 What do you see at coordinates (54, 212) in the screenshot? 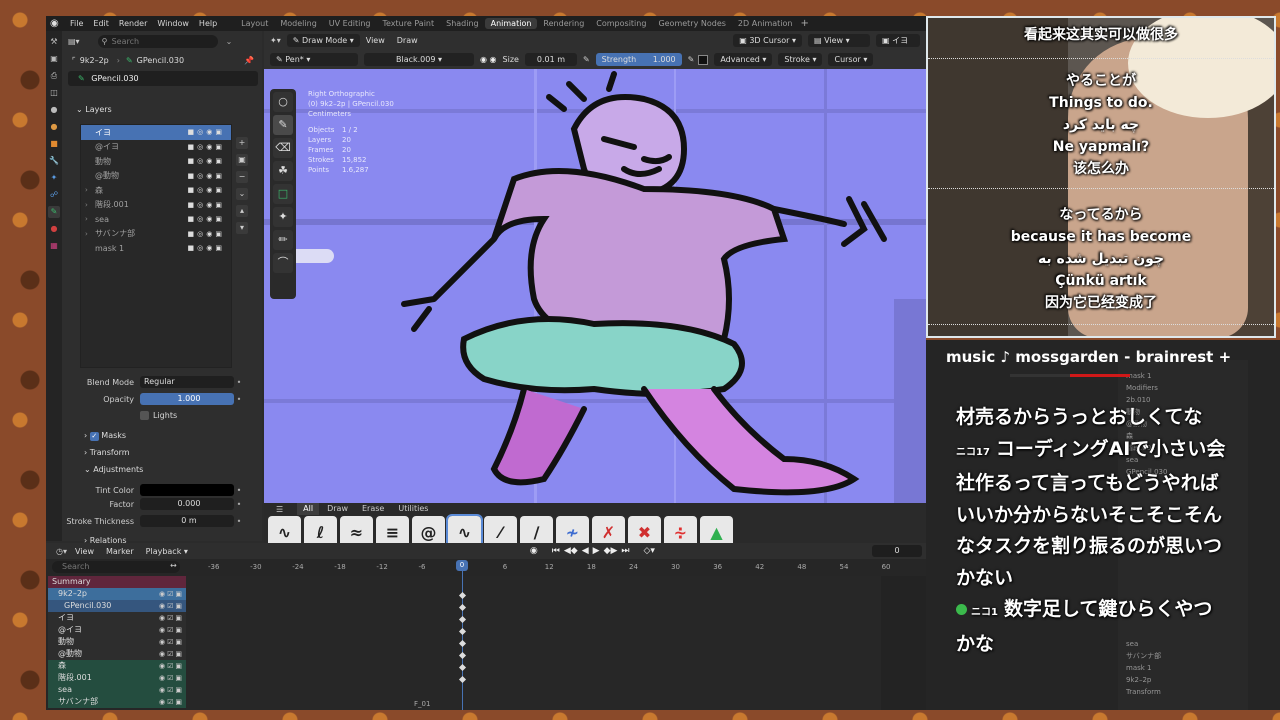
I see `data-tab-icon: ✎` at bounding box center [54, 212].